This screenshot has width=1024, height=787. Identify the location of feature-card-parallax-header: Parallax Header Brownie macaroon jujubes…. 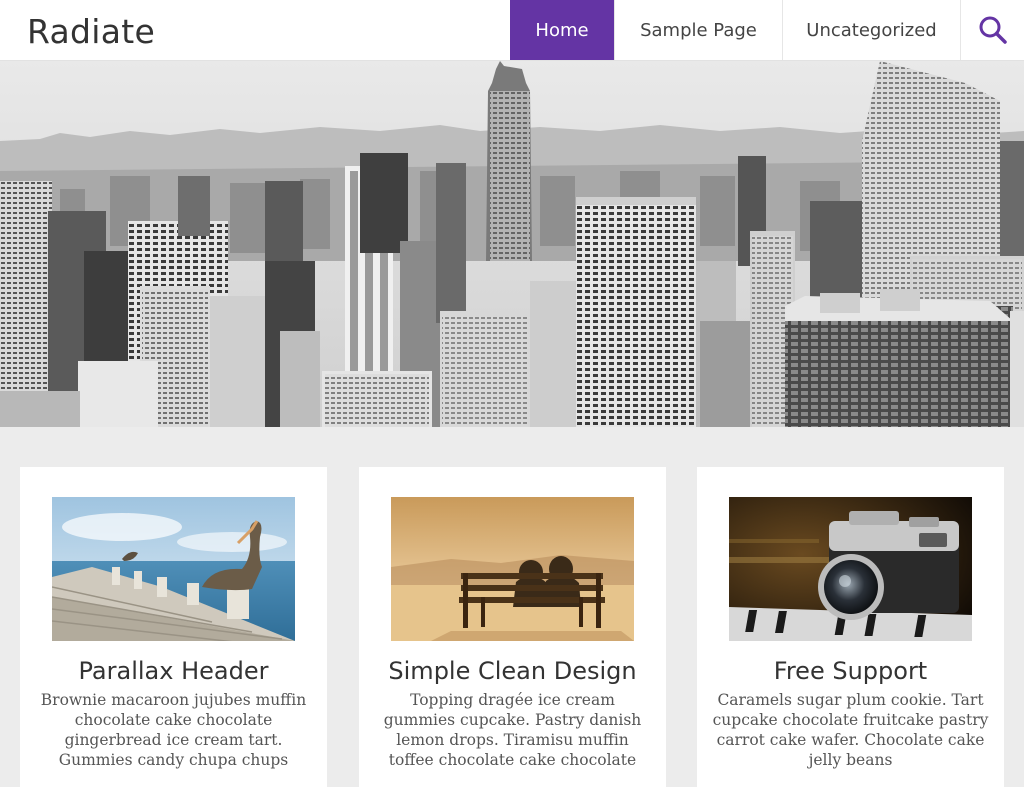
(173, 627).